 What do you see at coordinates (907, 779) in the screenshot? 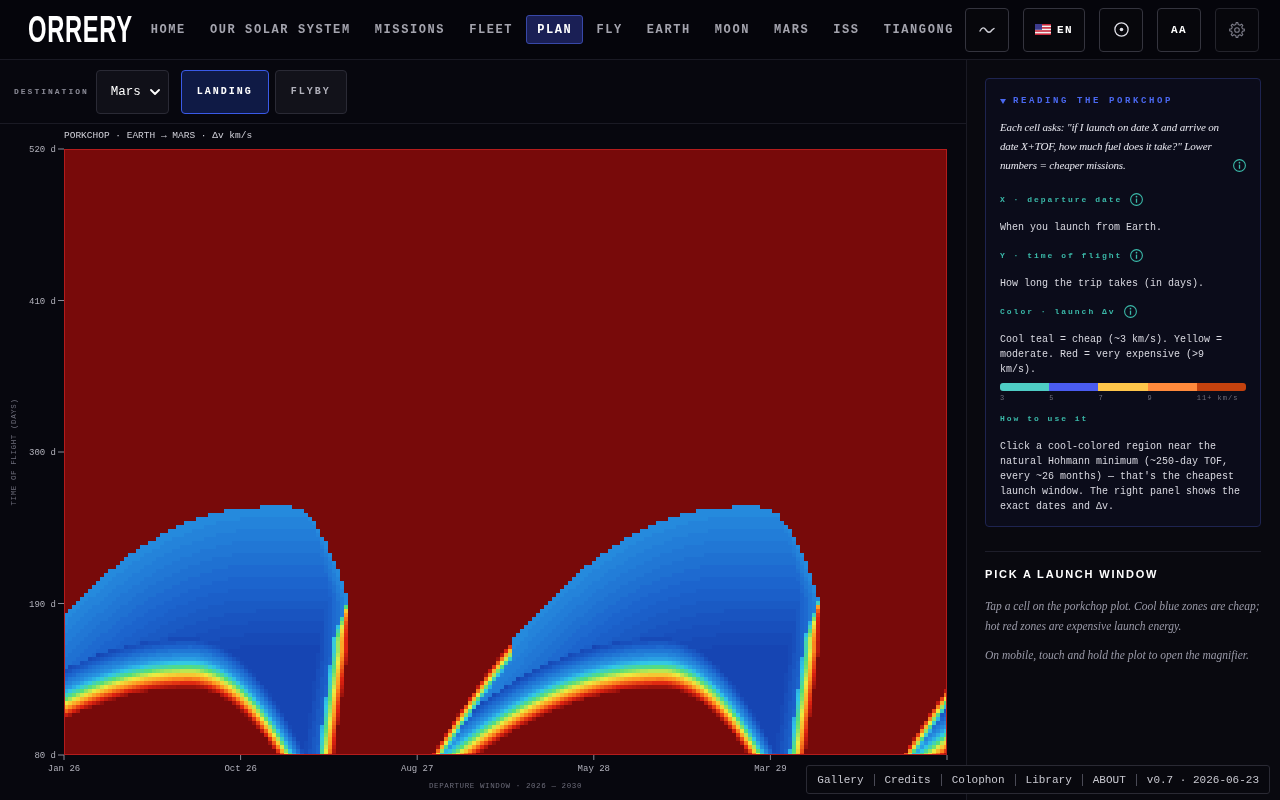
I see `footer-link: Credits` at bounding box center [907, 779].